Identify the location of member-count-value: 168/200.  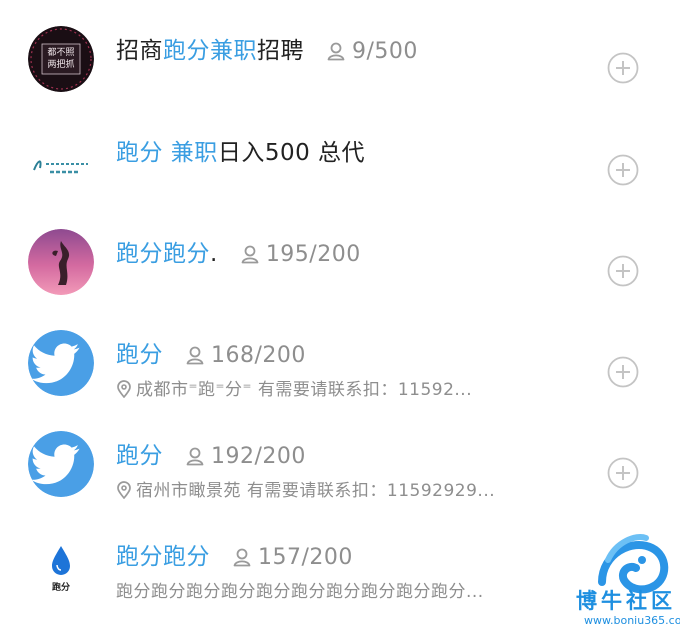
(258, 355).